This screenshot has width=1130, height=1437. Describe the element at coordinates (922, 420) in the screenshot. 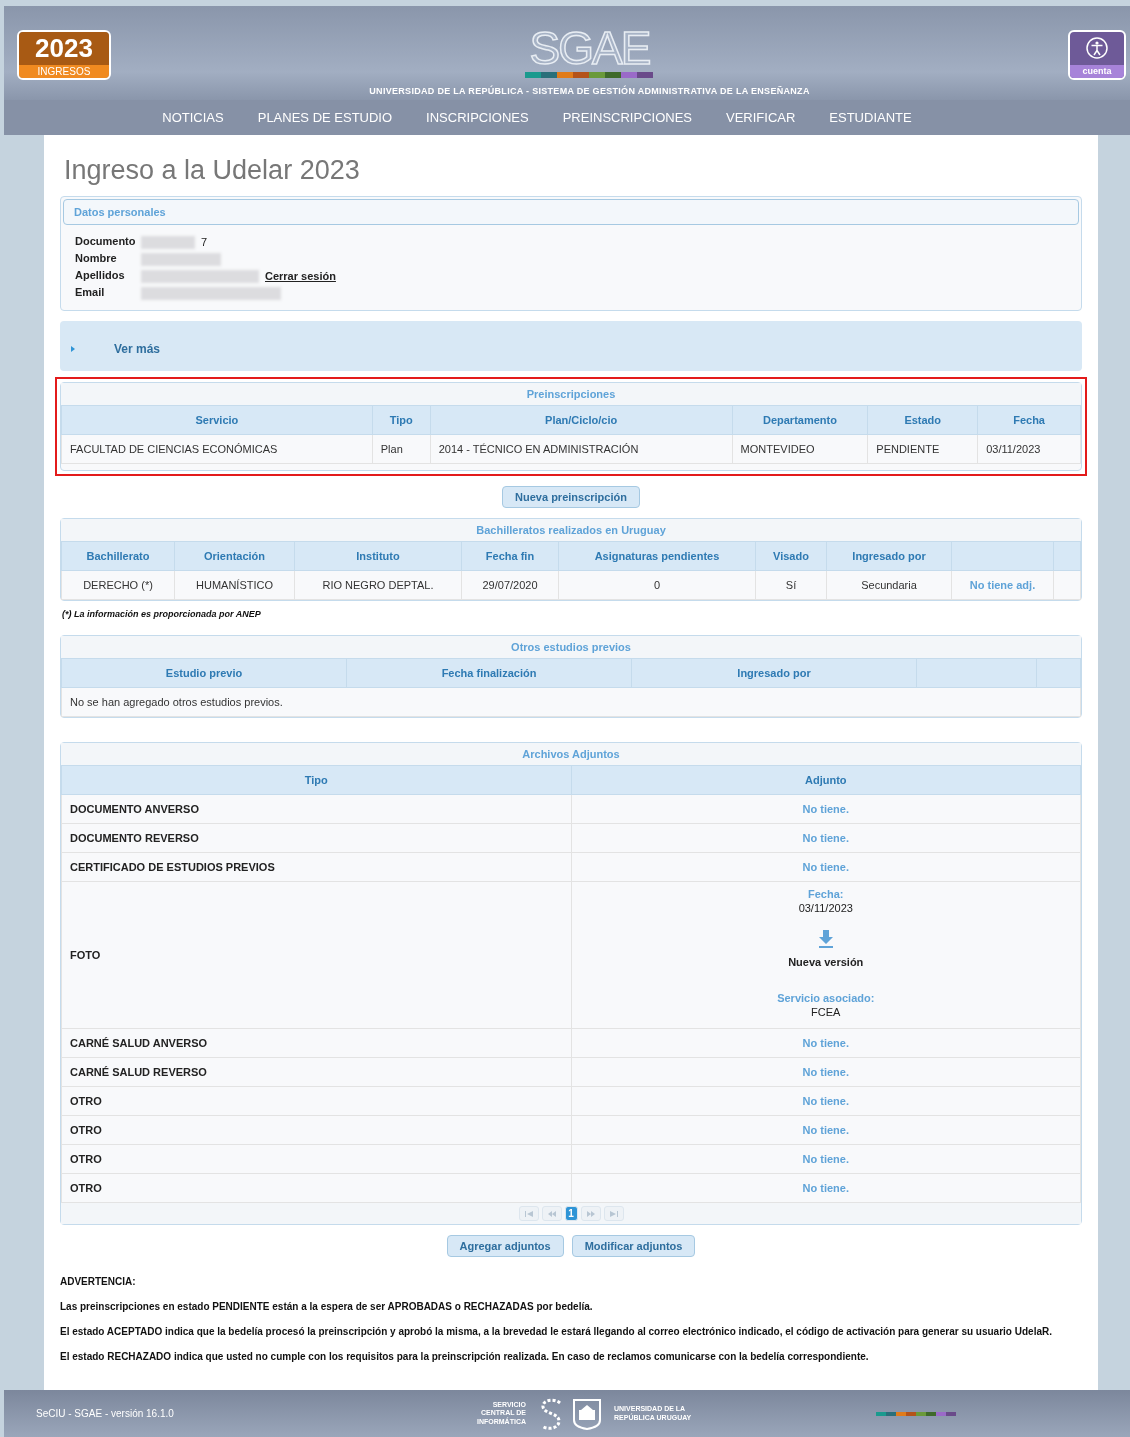

I see `column-header: Estado` at that location.